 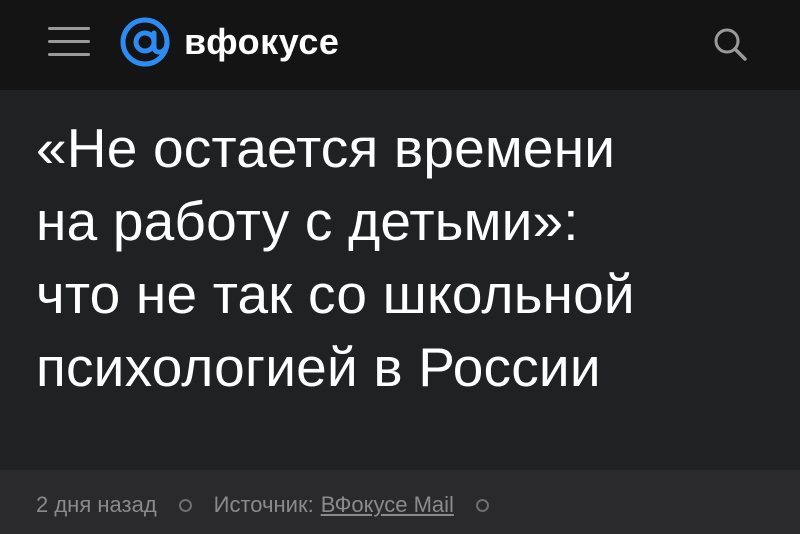 I want to click on site-logo: вфокусе, so click(x=228, y=42).